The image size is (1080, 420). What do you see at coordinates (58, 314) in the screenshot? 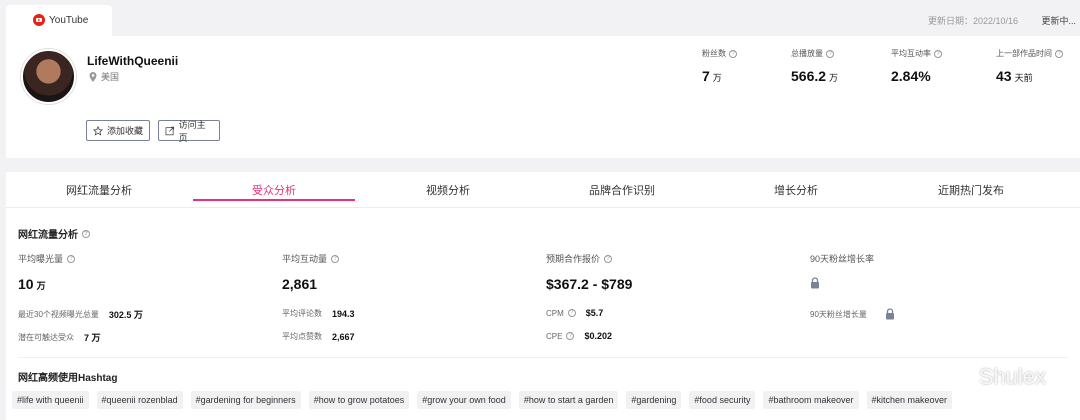
I see `sub-label: 最近30个视频曝光总量` at bounding box center [58, 314].